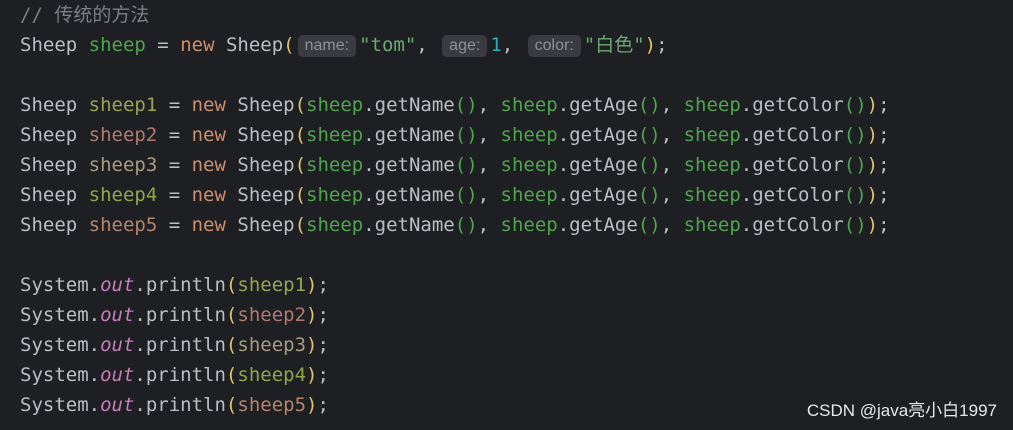  What do you see at coordinates (174, 345) in the screenshot?
I see `code-line-print: System.out.println(sheep3);` at bounding box center [174, 345].